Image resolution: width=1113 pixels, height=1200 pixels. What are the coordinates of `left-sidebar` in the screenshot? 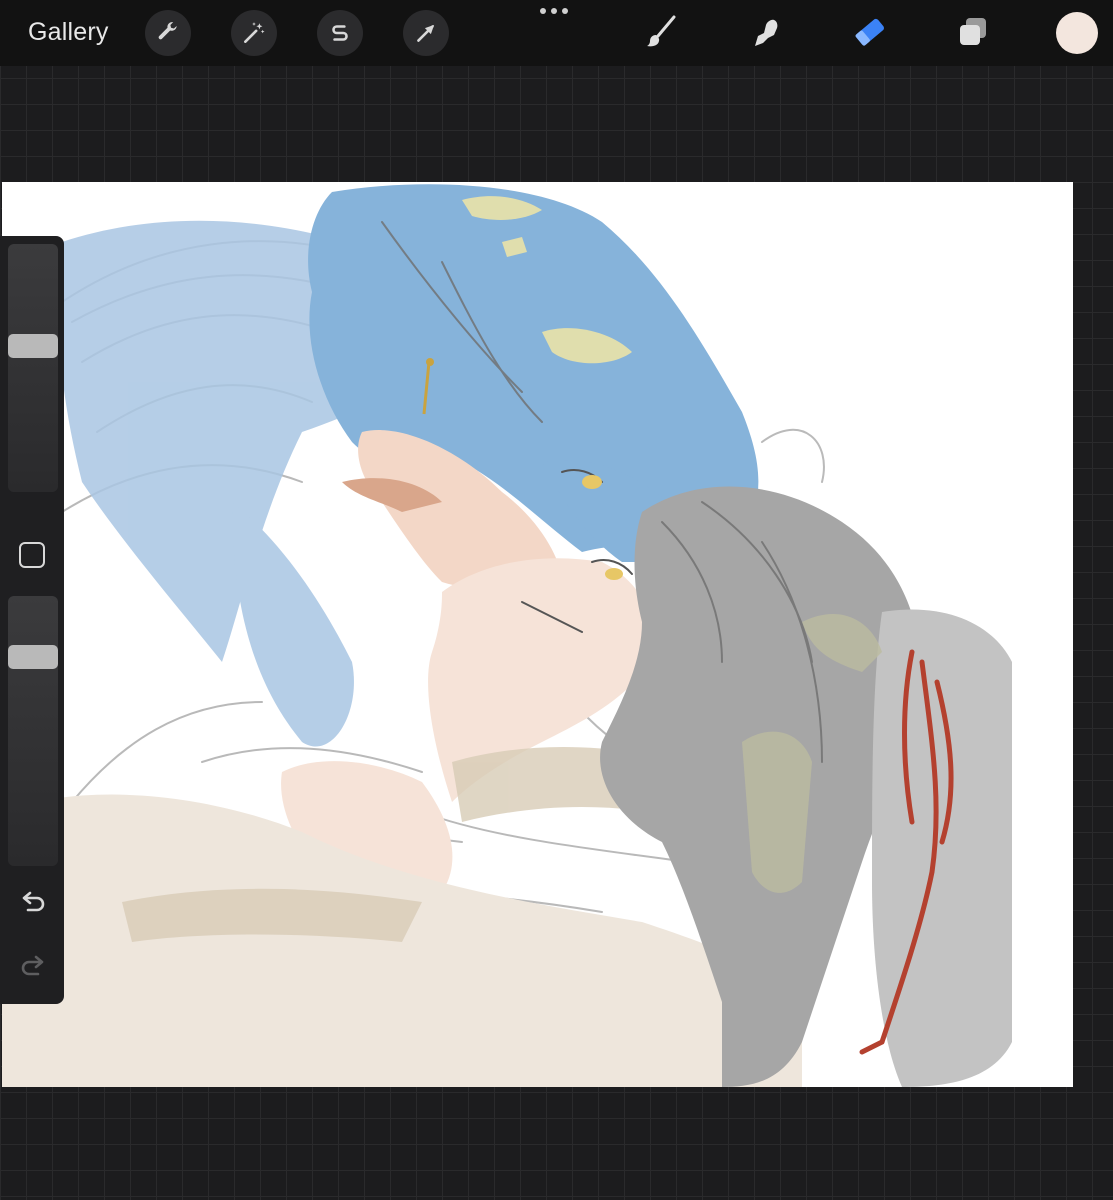 It's located at (32, 620).